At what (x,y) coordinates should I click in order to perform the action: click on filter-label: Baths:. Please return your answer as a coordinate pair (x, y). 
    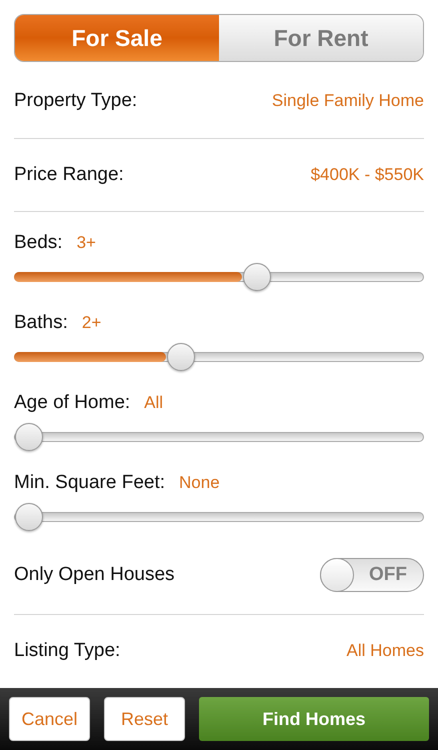
    Looking at the image, I should click on (41, 323).